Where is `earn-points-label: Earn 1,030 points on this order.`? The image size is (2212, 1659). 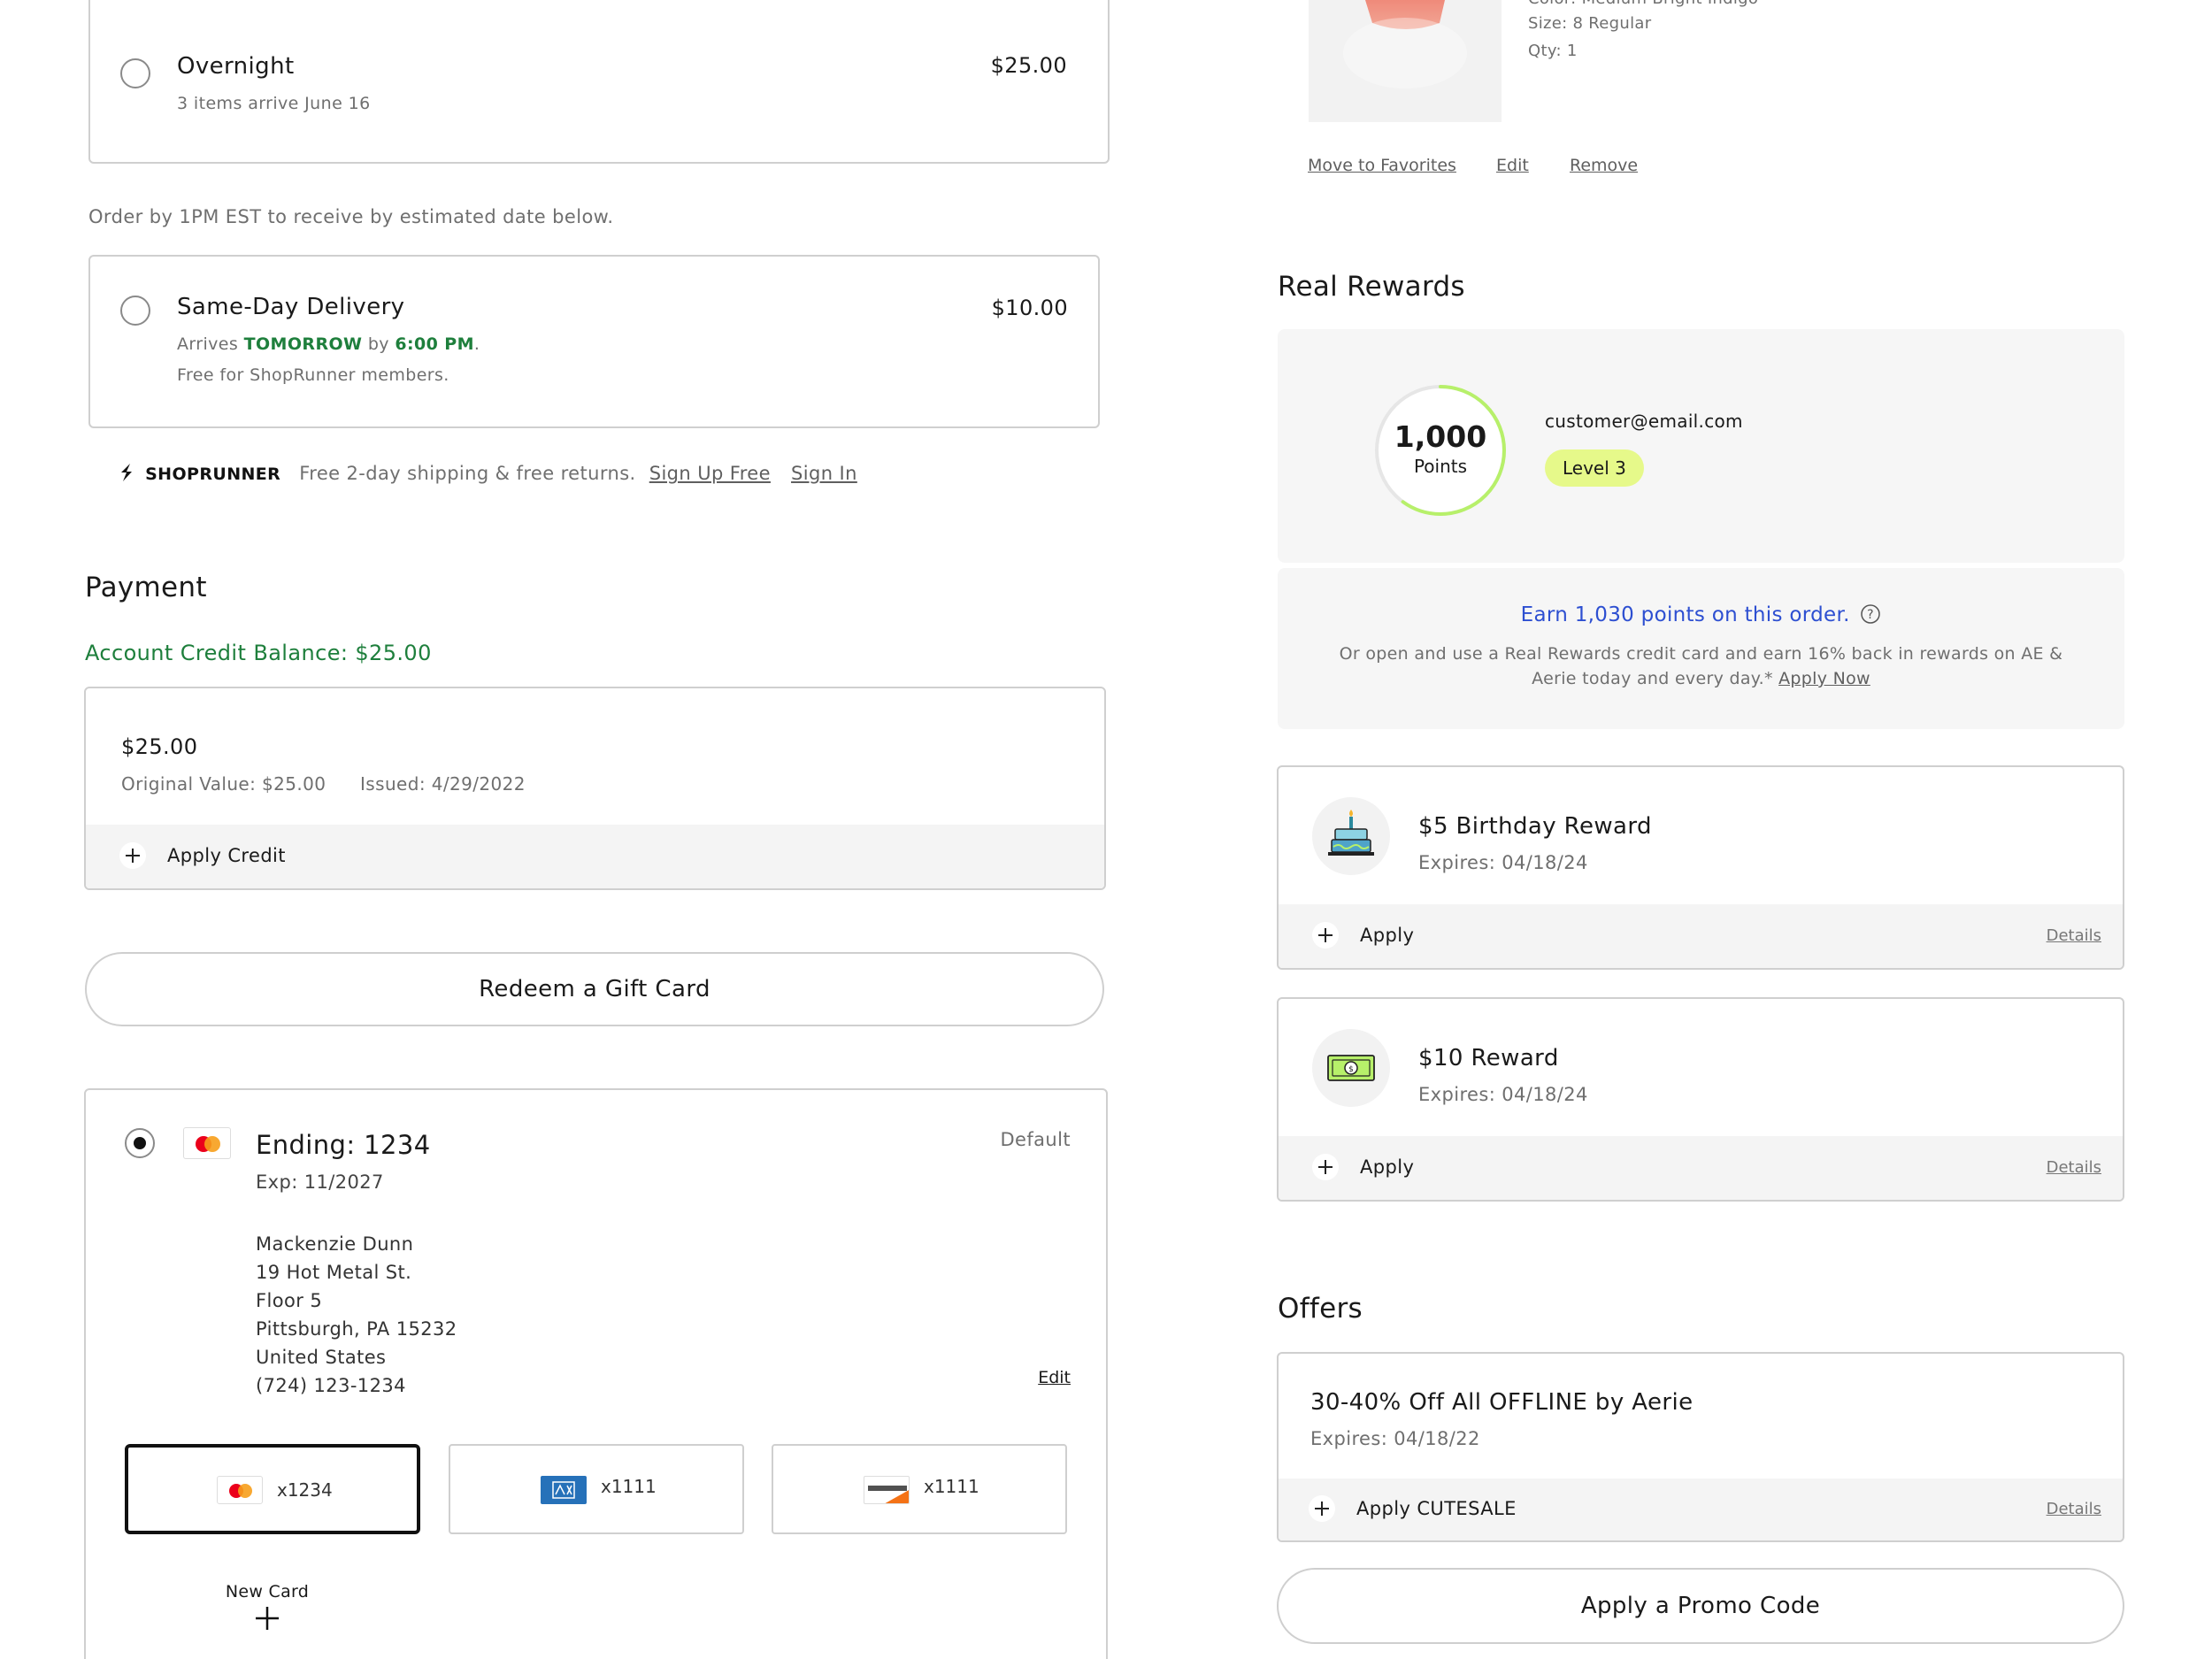 earn-points-label: Earn 1,030 points on this order. is located at coordinates (1685, 615).